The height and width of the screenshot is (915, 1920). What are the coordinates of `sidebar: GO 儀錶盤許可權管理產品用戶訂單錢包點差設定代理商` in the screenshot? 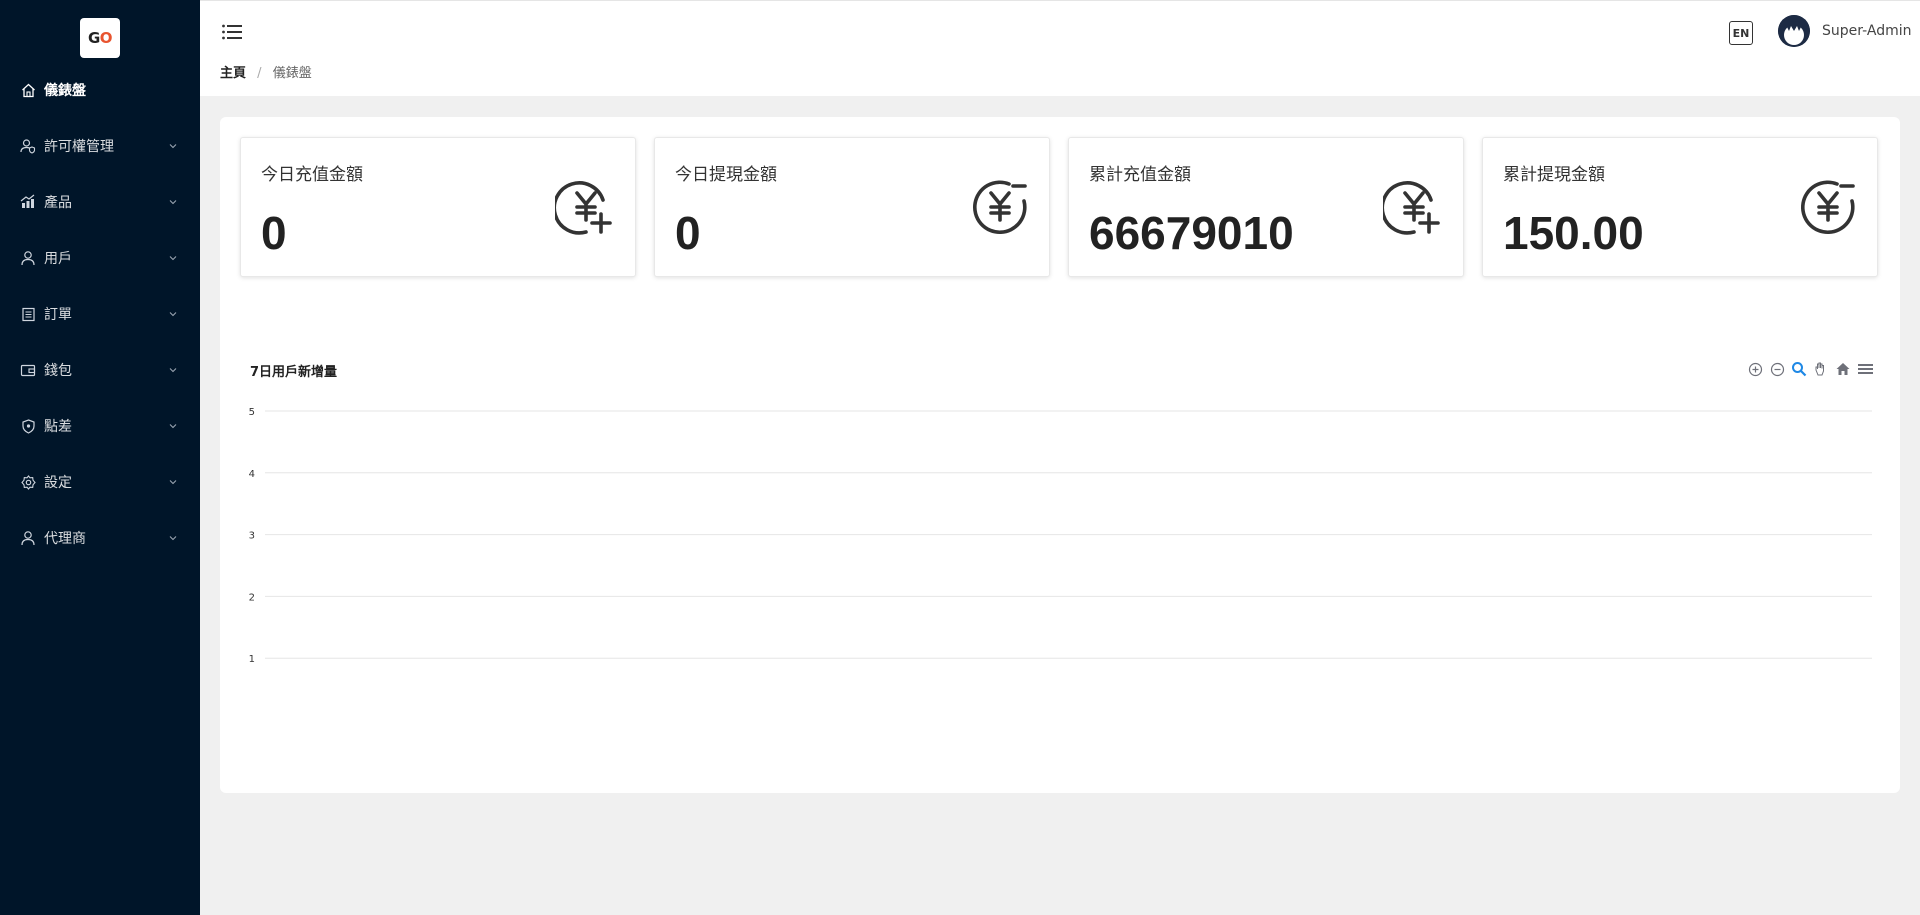 It's located at (100, 457).